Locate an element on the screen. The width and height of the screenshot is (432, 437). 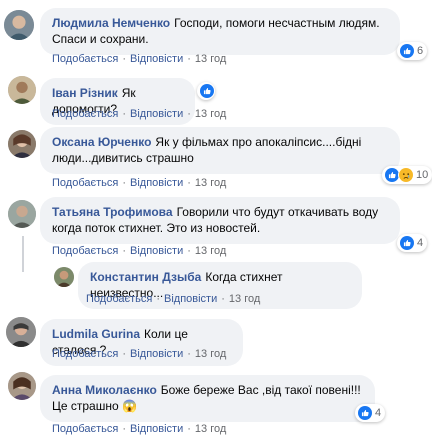
comment-author: Константин Дзыба is located at coordinates (145, 277).